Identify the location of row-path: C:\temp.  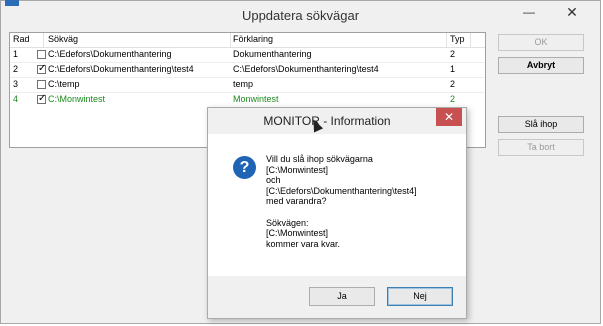
(64, 84).